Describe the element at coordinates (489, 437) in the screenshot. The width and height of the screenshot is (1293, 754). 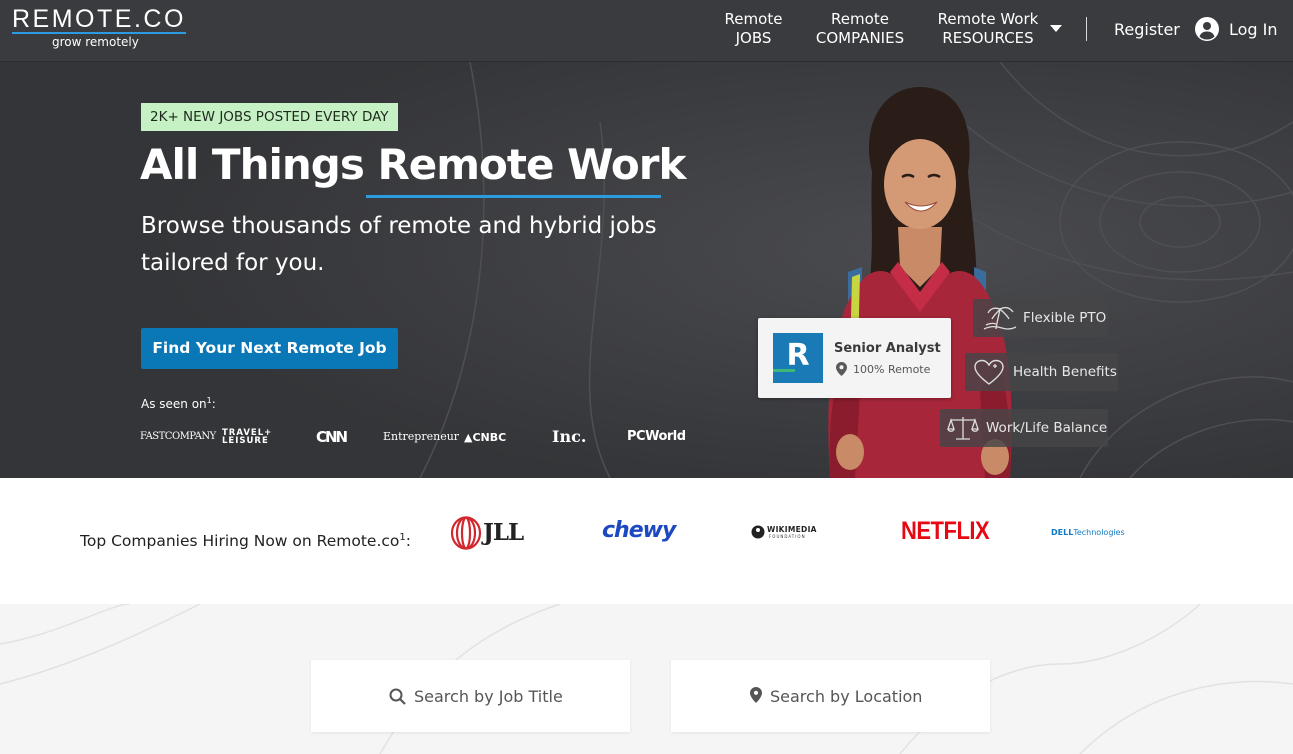
I see `cnbc-logo-text: CNBC` at that location.